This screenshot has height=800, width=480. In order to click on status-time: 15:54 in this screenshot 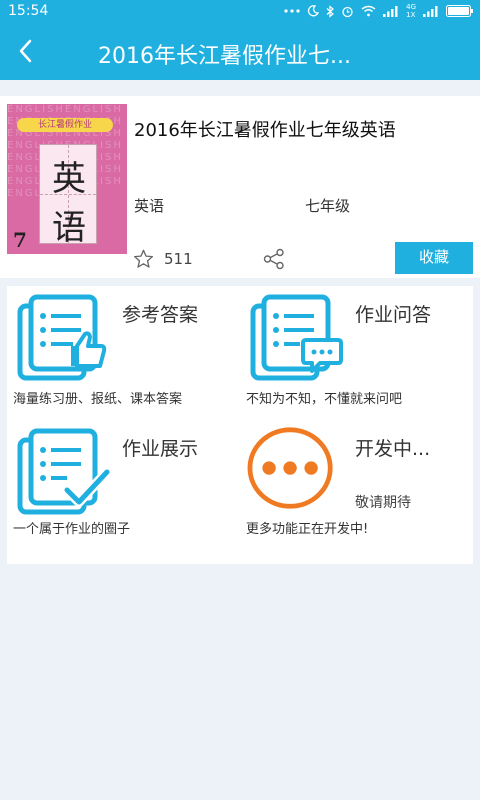, I will do `click(28, 11)`.